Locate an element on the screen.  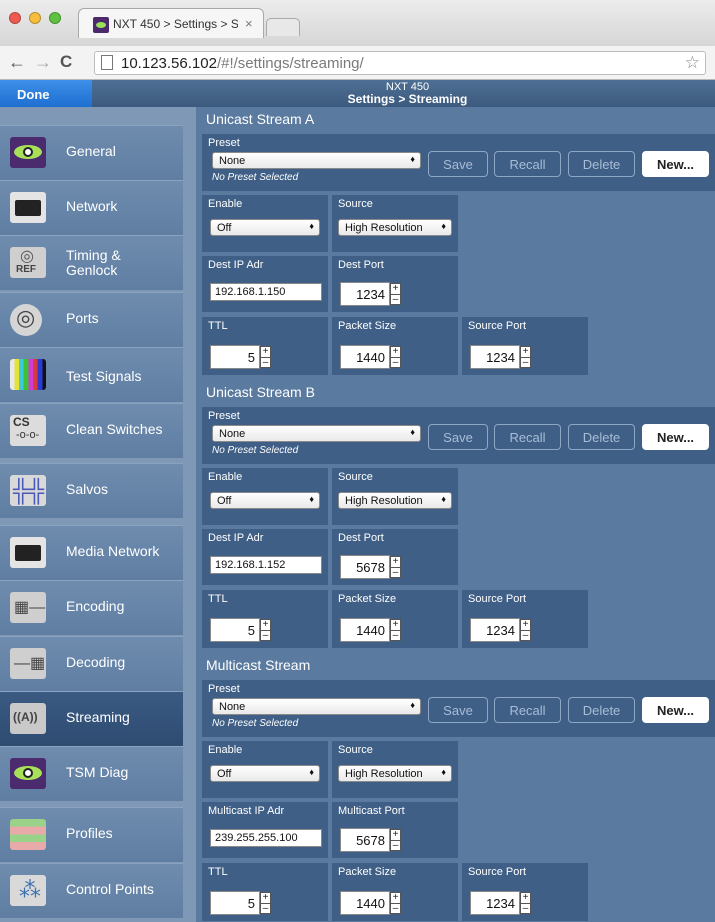
sidebar-item-network: Network is located at coordinates (91, 207).